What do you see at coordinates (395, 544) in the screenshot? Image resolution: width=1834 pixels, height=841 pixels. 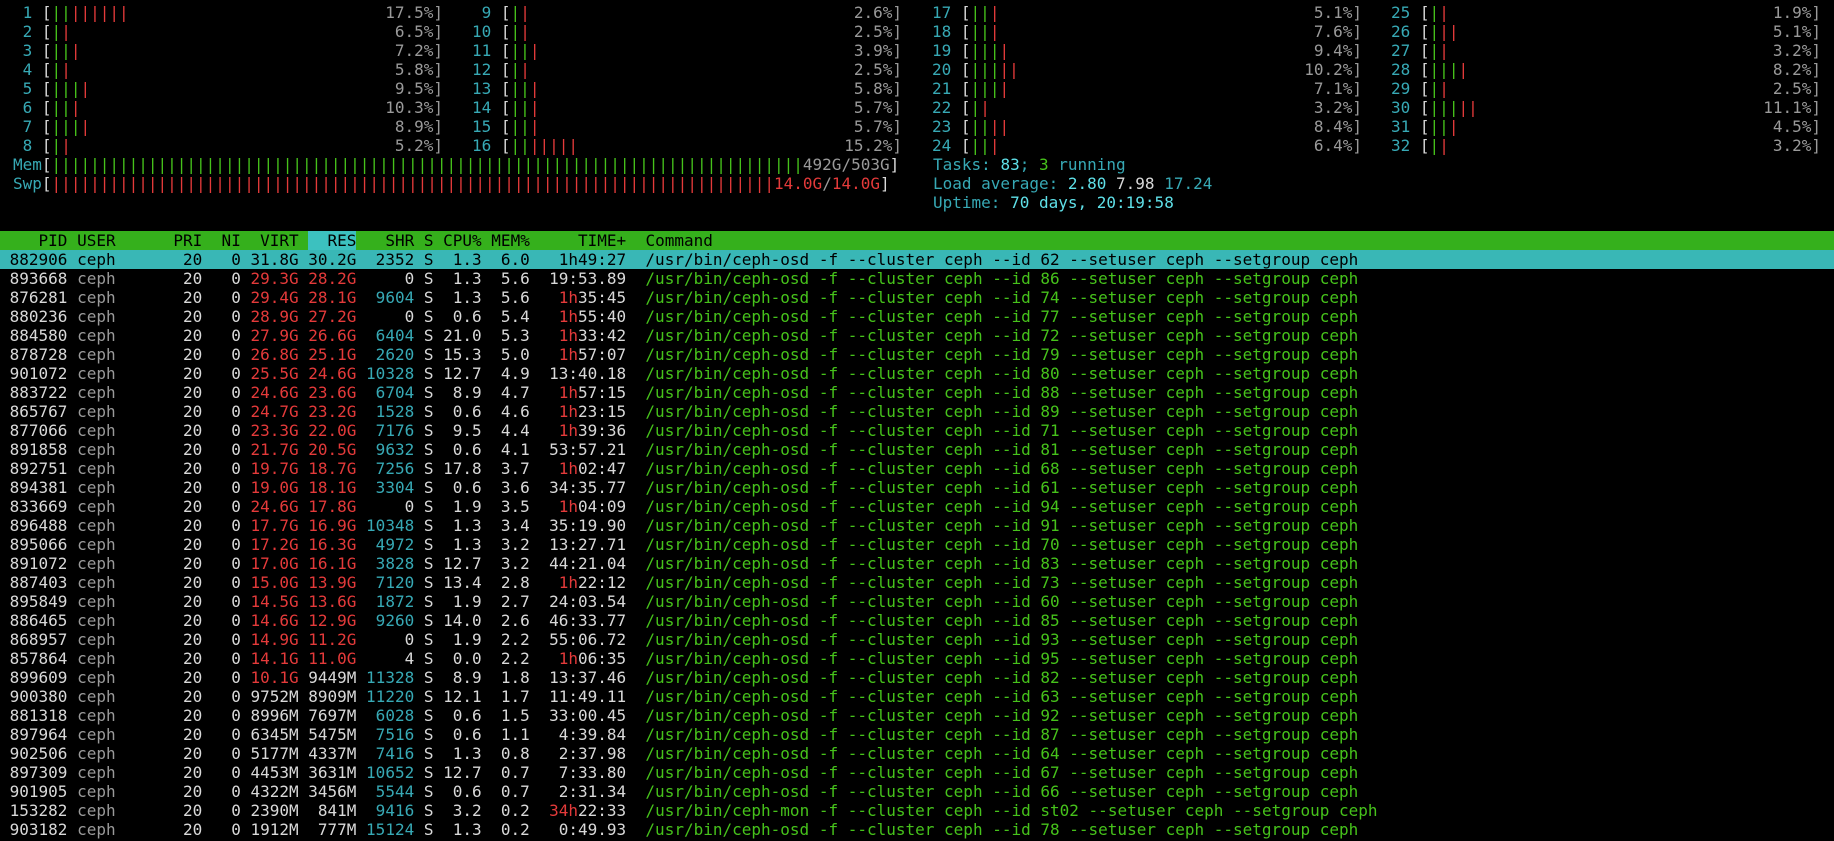 I see `process-shr: 4972` at bounding box center [395, 544].